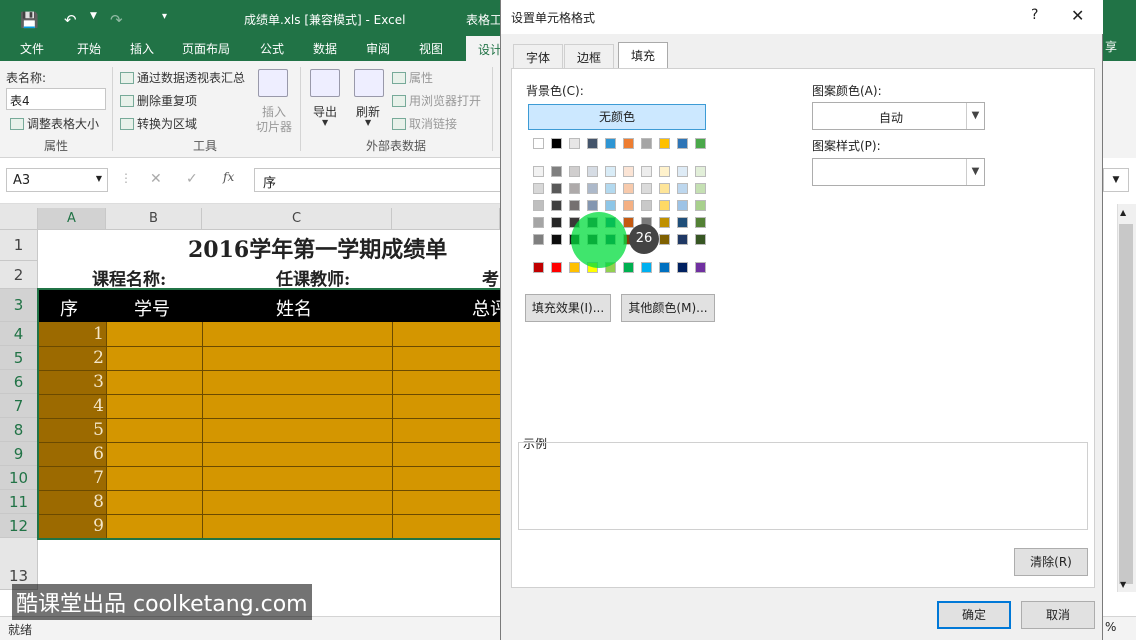  Describe the element at coordinates (164, 16) in the screenshot. I see `quick-access-menu-icon: ▾` at that location.